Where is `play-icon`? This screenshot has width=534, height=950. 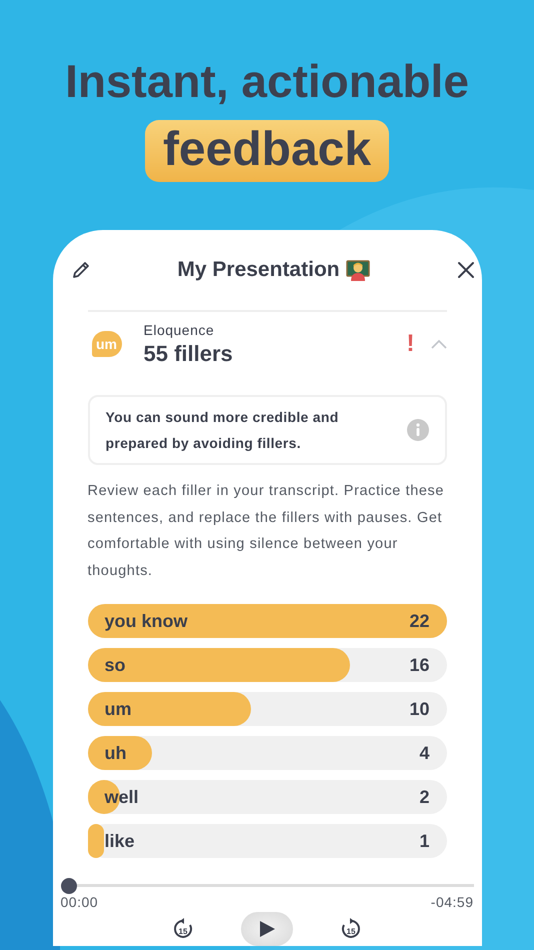 play-icon is located at coordinates (267, 929).